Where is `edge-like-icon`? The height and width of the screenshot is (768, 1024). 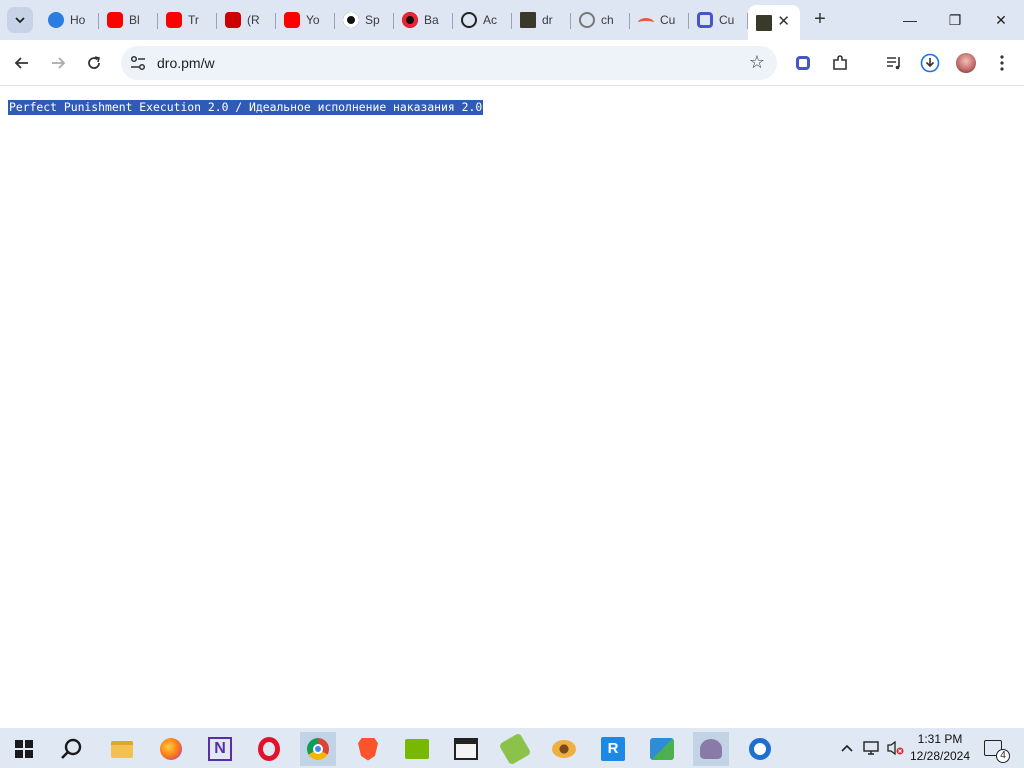 edge-like-icon is located at coordinates (760, 749).